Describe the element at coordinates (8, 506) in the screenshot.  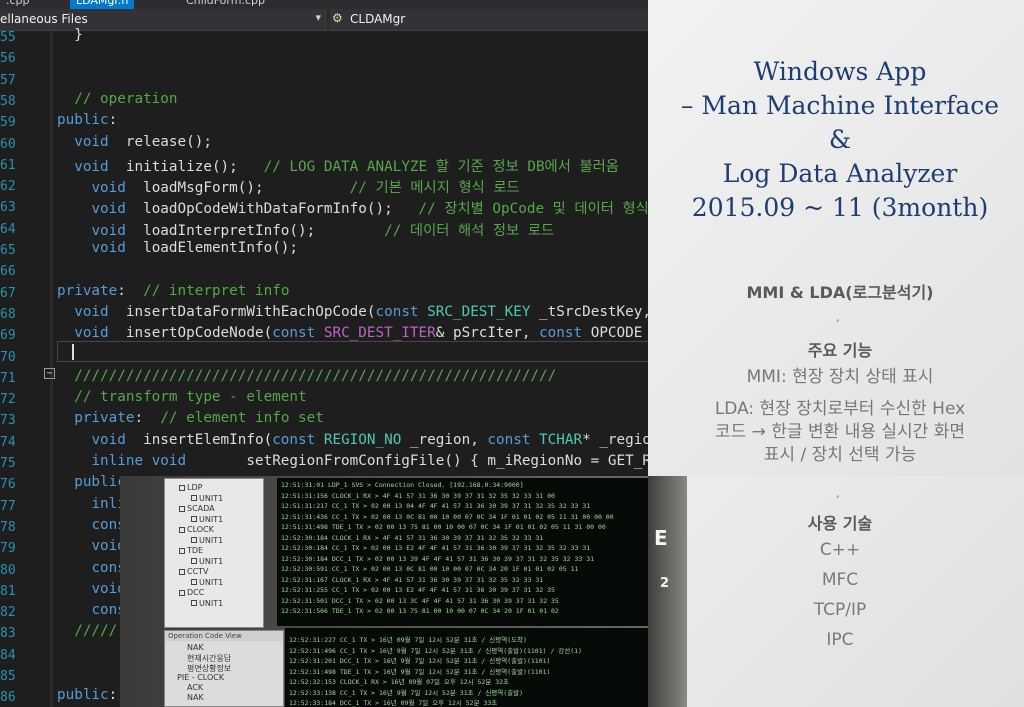
I see `line-number: 77` at that location.